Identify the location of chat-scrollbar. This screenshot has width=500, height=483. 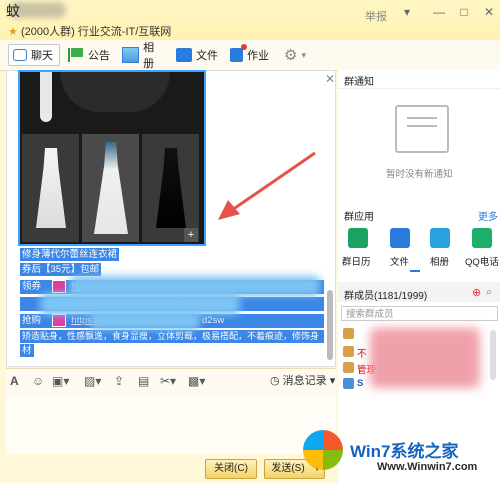
(330, 325).